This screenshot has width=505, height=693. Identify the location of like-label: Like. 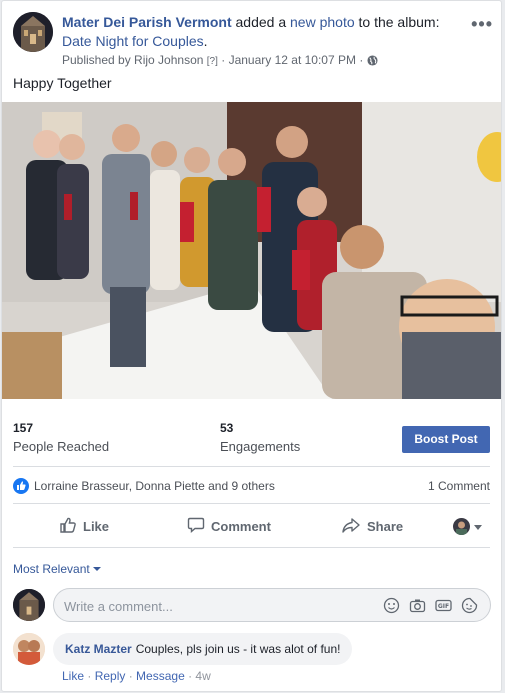
(96, 526).